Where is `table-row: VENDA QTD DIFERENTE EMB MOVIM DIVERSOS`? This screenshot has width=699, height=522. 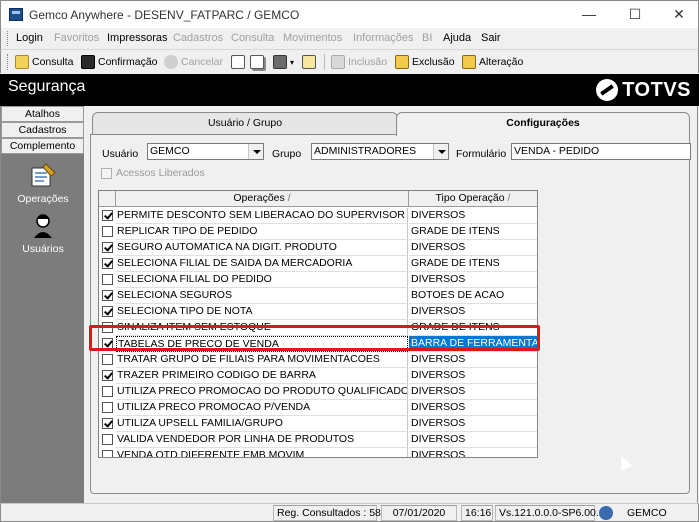
table-row: VENDA QTD DIFERENTE EMB MOVIM DIVERSOS is located at coordinates (318, 452).